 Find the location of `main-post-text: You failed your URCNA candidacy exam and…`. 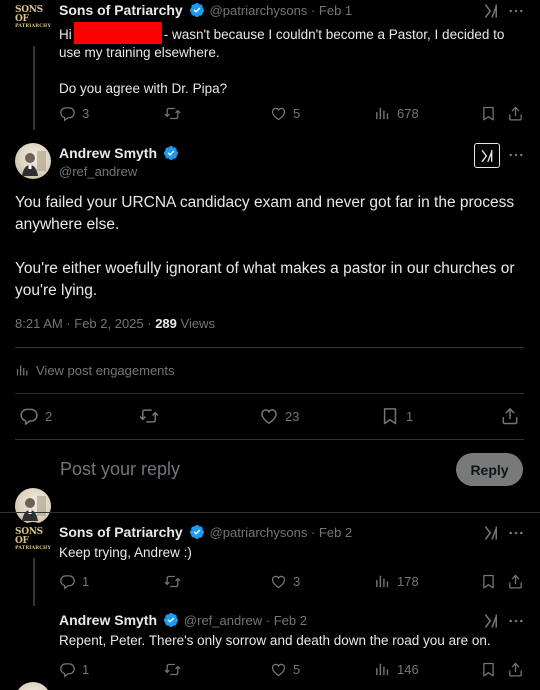

main-post-text: You failed your URCNA candidacy exam and… is located at coordinates (265, 246).